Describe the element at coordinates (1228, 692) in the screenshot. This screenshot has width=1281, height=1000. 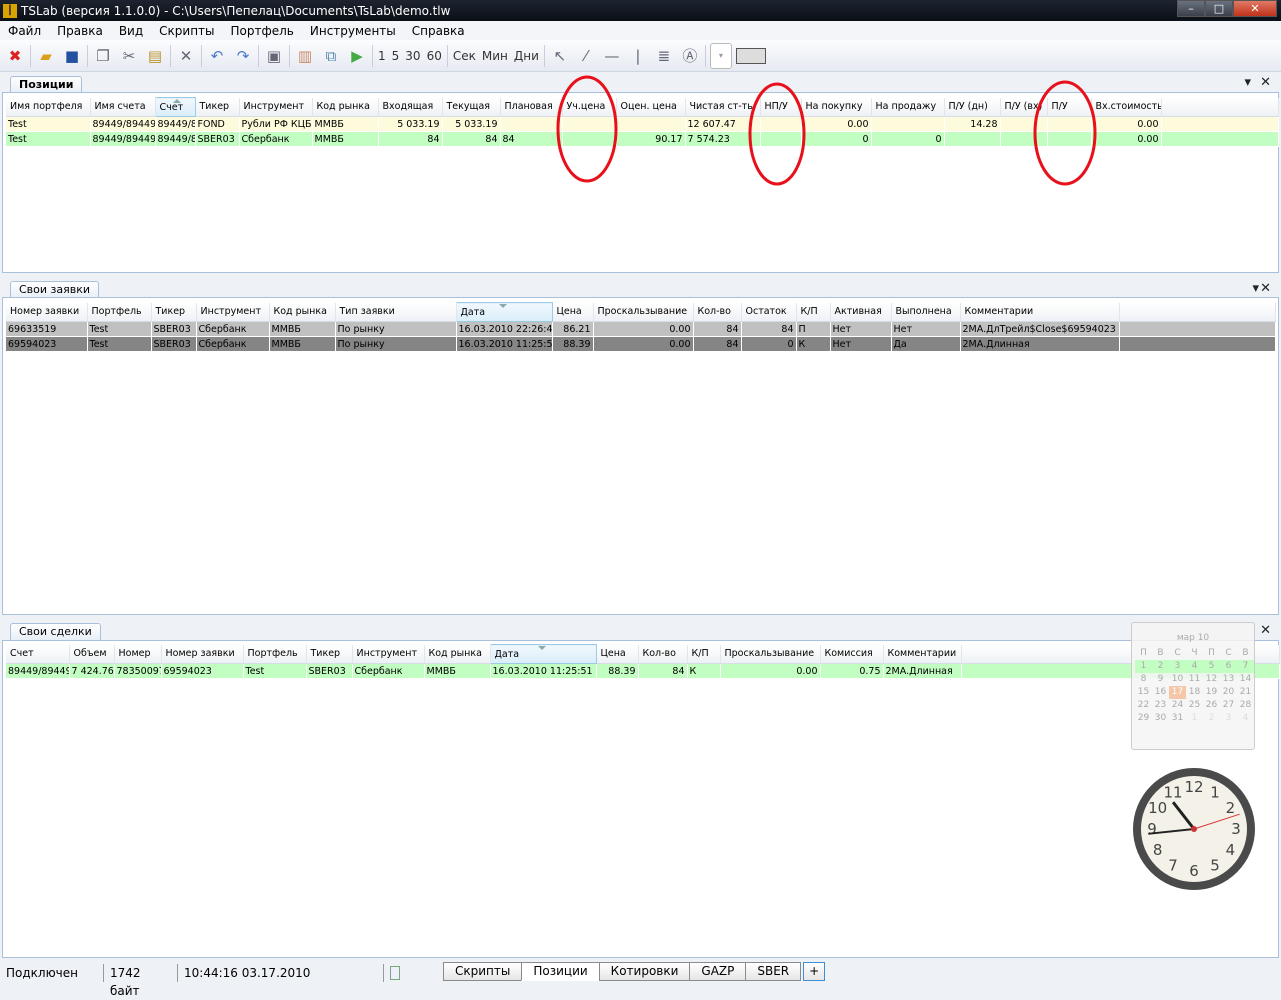
I see `calendar-day: 20` at that location.